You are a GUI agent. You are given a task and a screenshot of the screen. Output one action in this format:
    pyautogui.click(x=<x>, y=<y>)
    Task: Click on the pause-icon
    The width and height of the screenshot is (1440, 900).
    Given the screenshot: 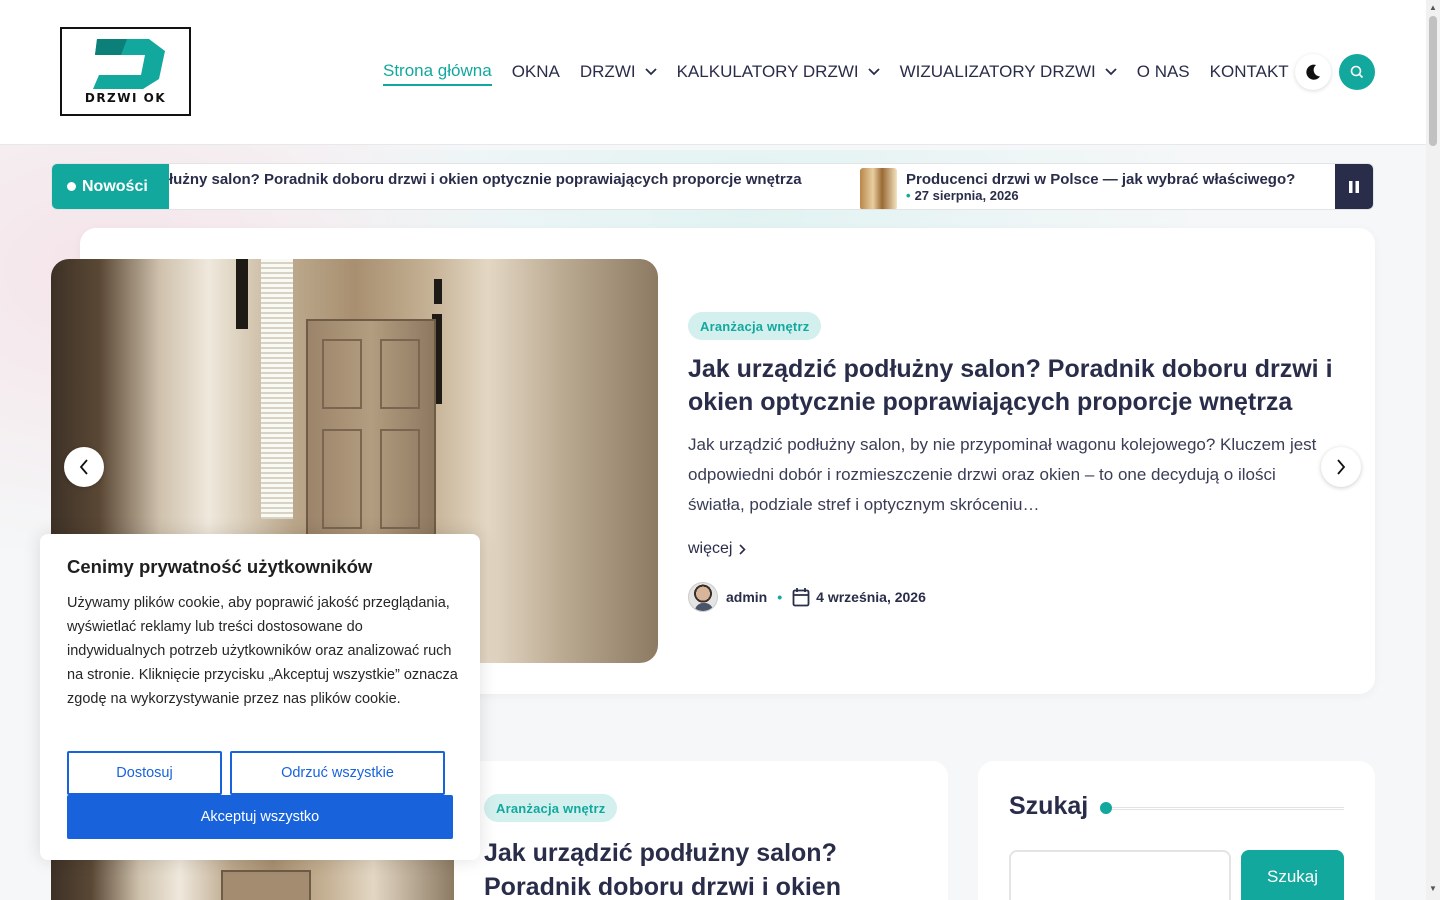 What is the action you would take?
    pyautogui.click(x=1354, y=186)
    